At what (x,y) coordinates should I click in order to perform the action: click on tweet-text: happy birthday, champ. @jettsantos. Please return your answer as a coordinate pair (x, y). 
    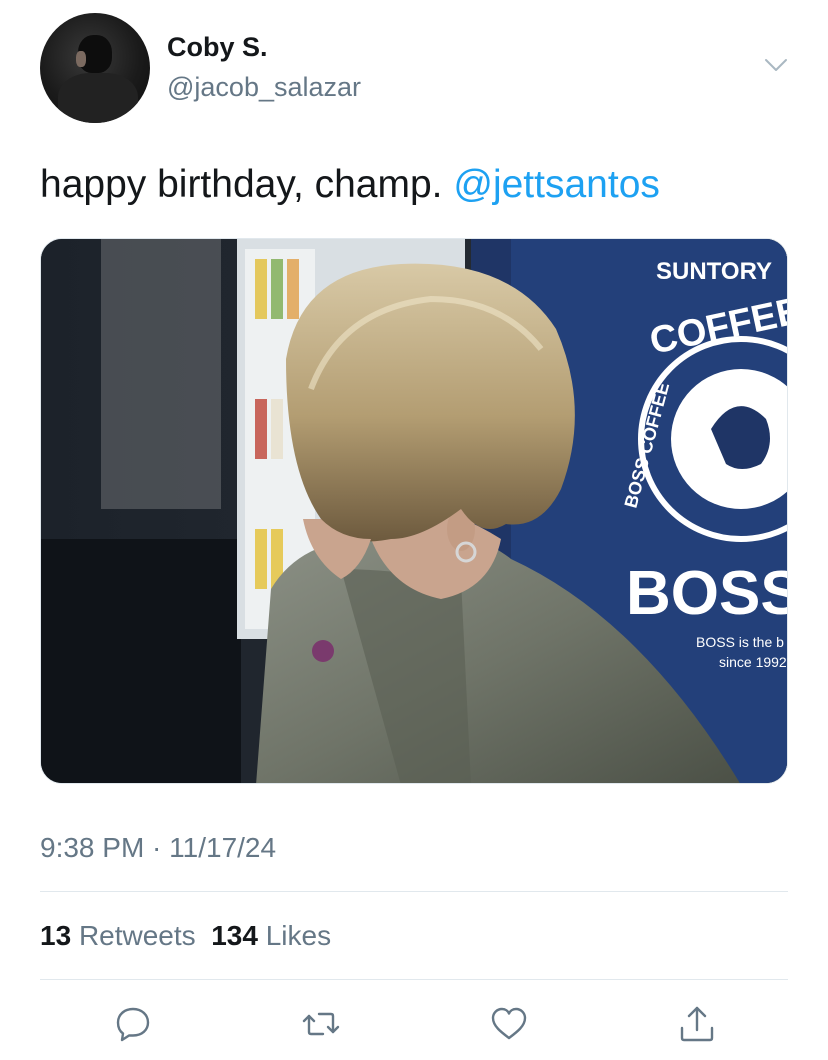
    Looking at the image, I should click on (350, 185).